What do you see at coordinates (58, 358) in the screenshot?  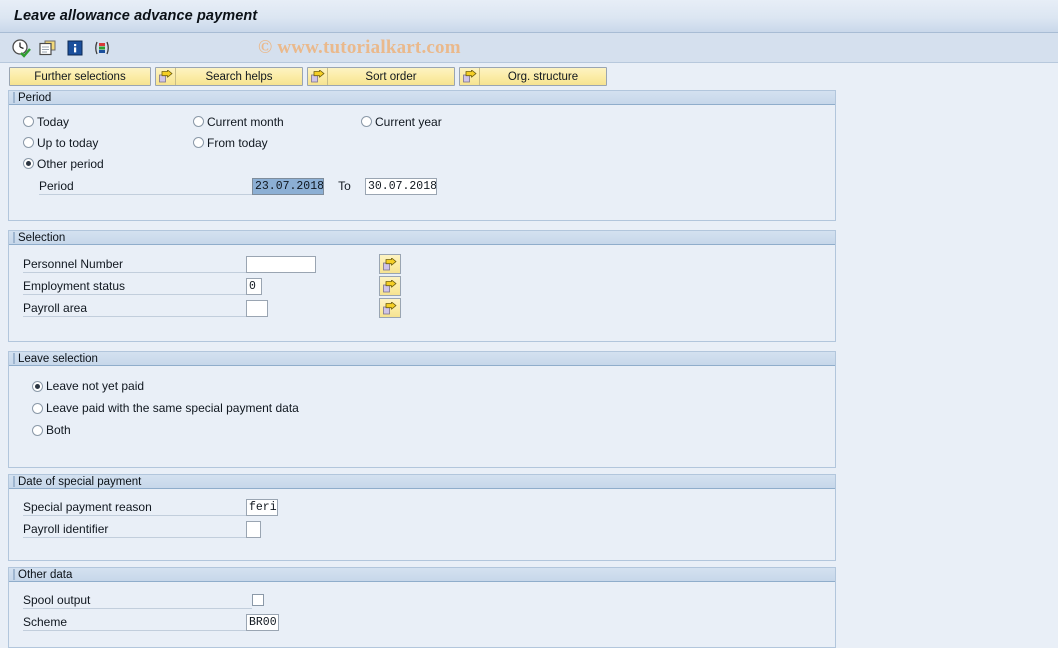 I see `leave-selection-panel-title: Leave selection` at bounding box center [58, 358].